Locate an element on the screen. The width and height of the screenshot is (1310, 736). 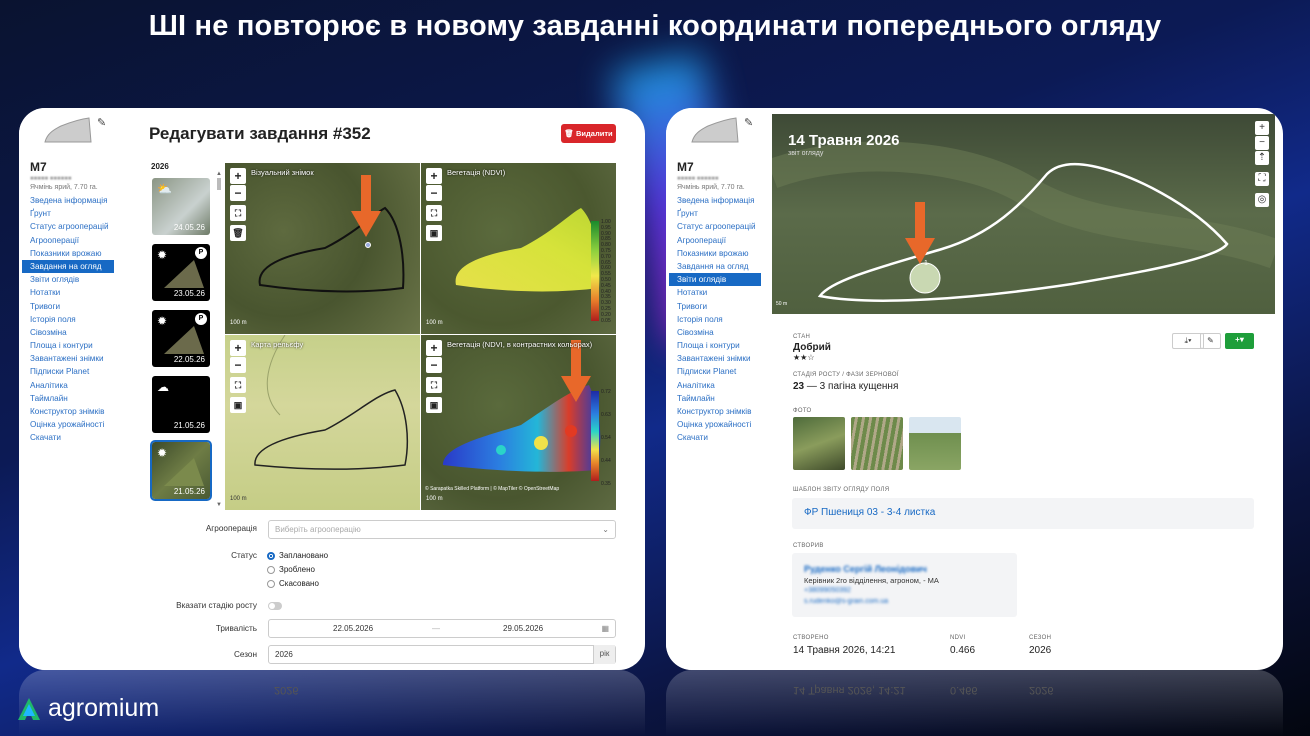
duration-input: 22.05.2026 — 29.05.2026 ▦ is located at coordinates (442, 628).